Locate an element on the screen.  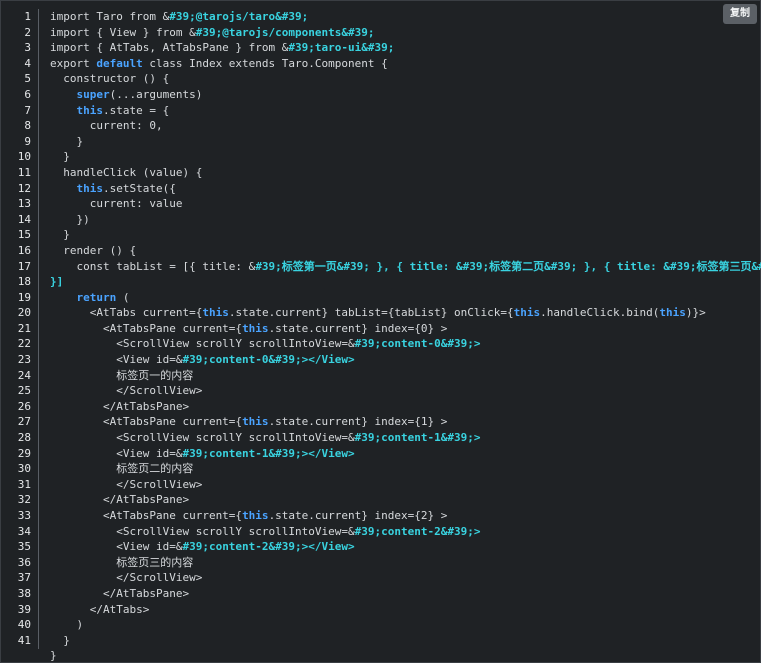
code-token: ( is located at coordinates (123, 297).